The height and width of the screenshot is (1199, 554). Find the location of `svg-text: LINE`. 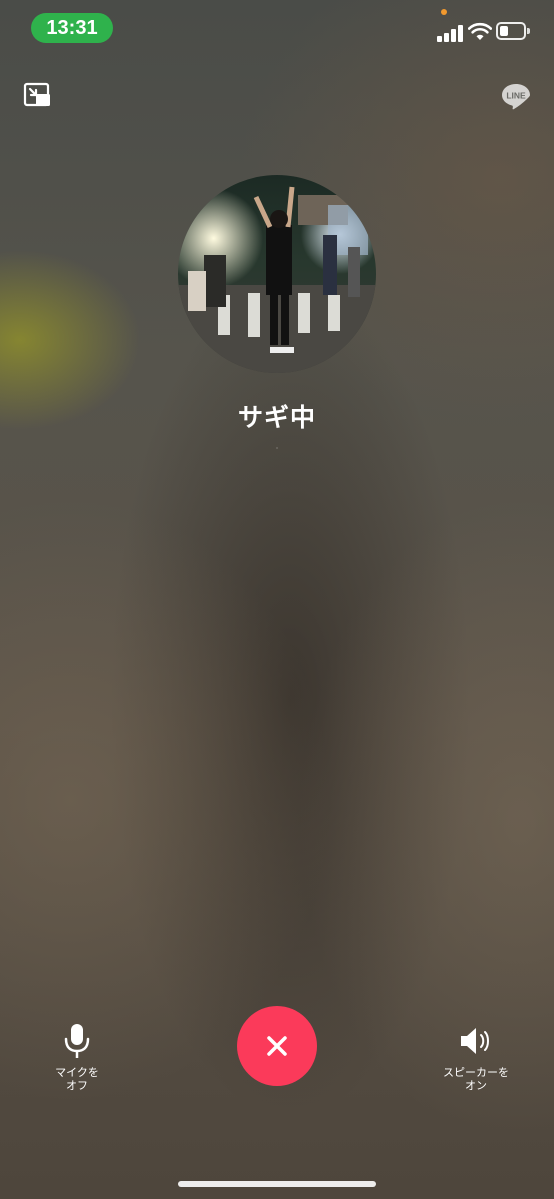

svg-text: LINE is located at coordinates (516, 96).